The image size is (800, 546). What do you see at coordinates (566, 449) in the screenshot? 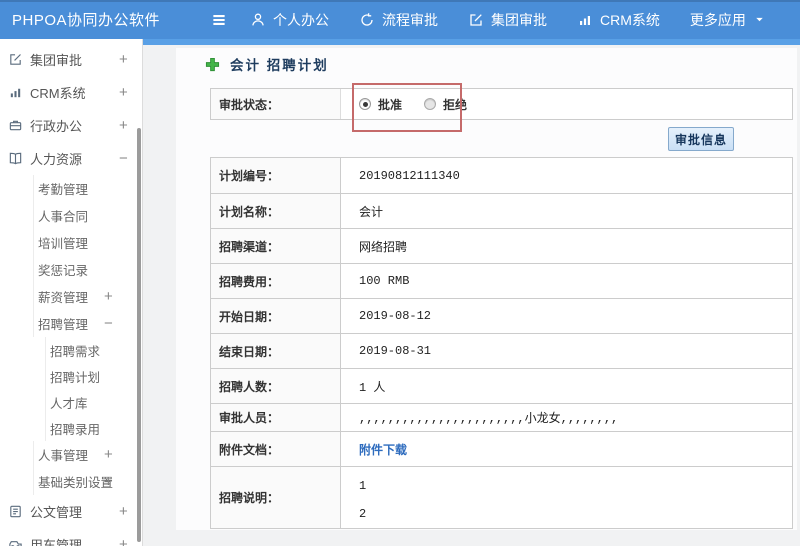
I see `field-value: 附件下载` at bounding box center [566, 449].